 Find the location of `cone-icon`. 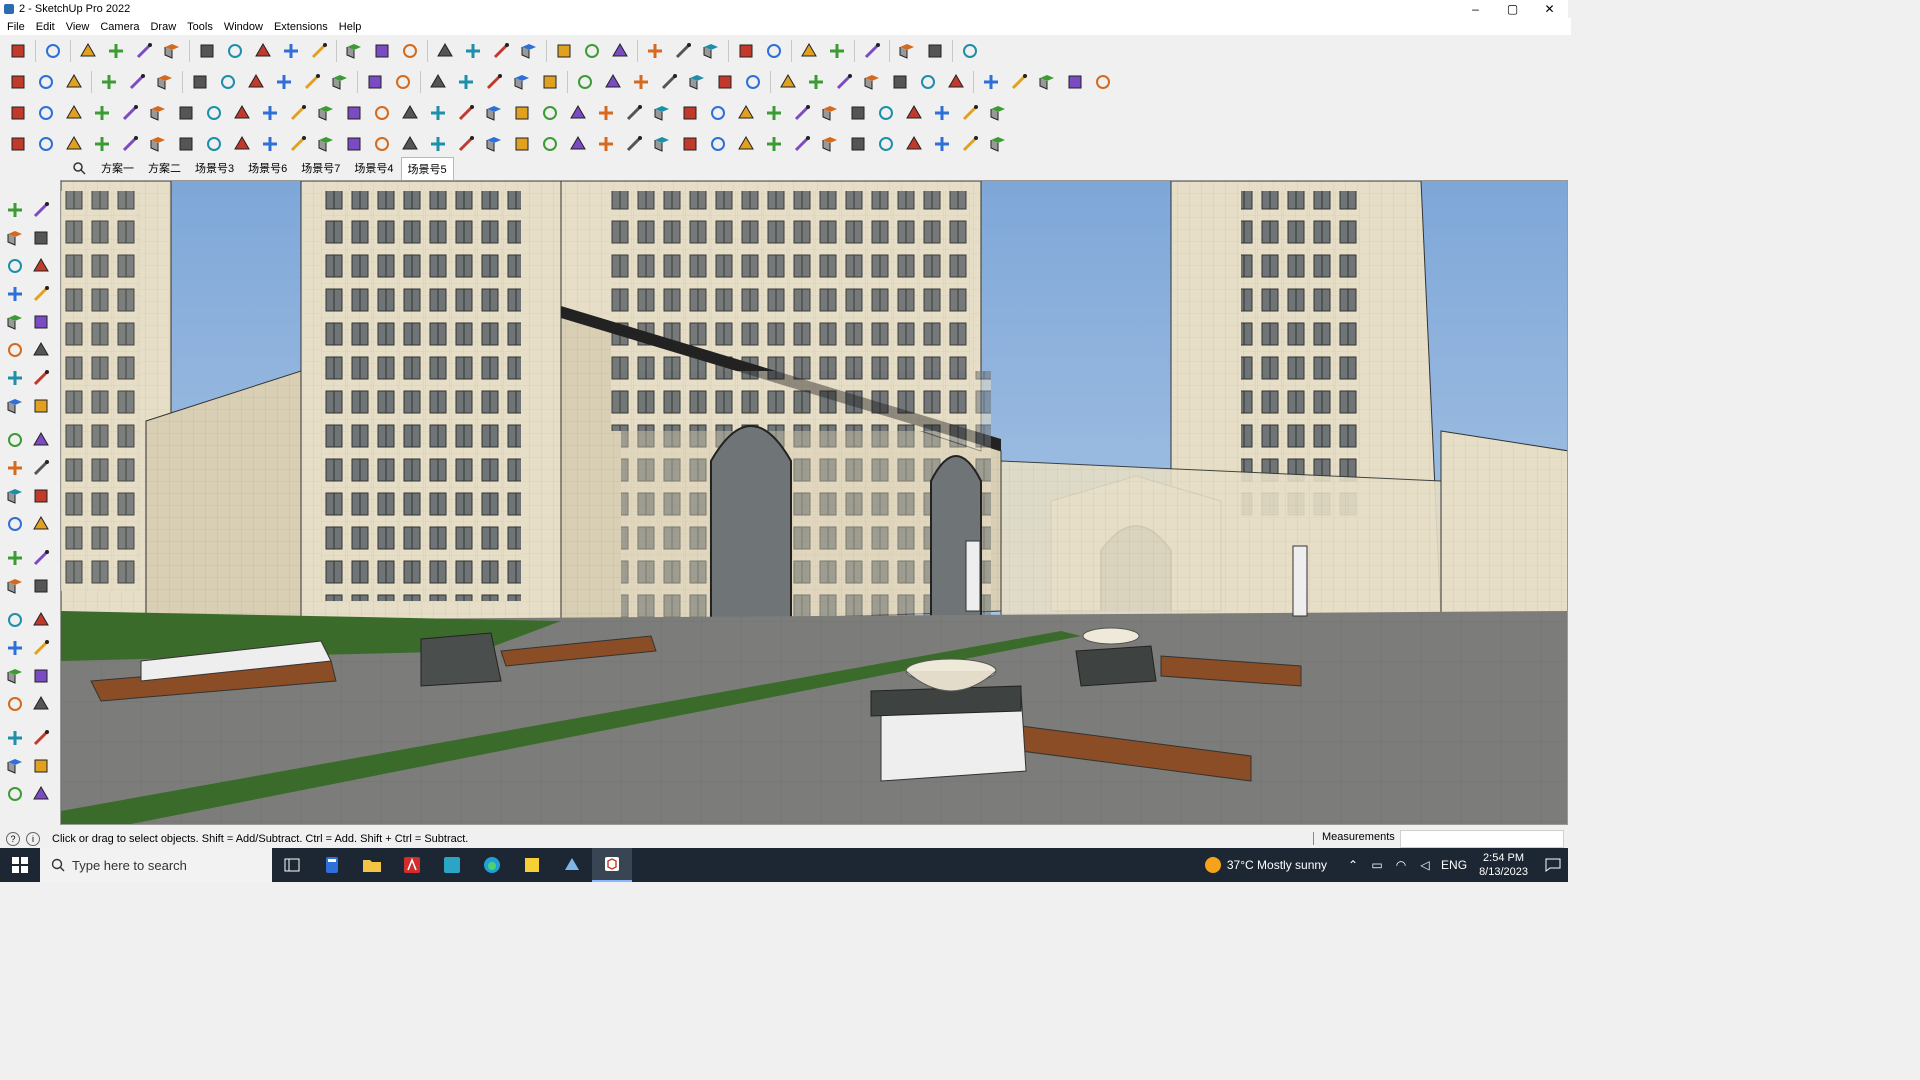

cone-icon is located at coordinates (466, 113).